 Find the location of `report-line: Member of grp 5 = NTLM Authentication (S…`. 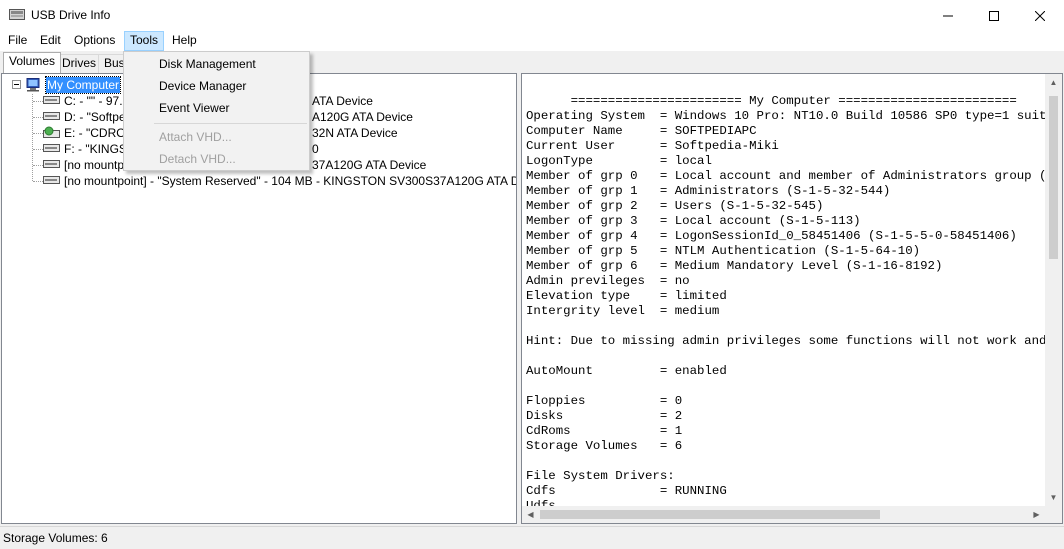

report-line: Member of grp 5 = NTLM Authentication (S… is located at coordinates (723, 251).